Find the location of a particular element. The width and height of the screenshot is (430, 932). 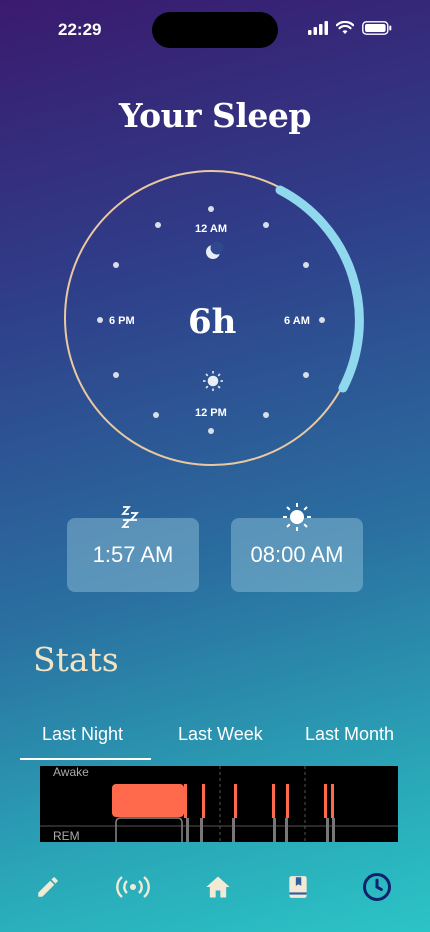

clock-label-12am: 12 AM is located at coordinates (211, 229).